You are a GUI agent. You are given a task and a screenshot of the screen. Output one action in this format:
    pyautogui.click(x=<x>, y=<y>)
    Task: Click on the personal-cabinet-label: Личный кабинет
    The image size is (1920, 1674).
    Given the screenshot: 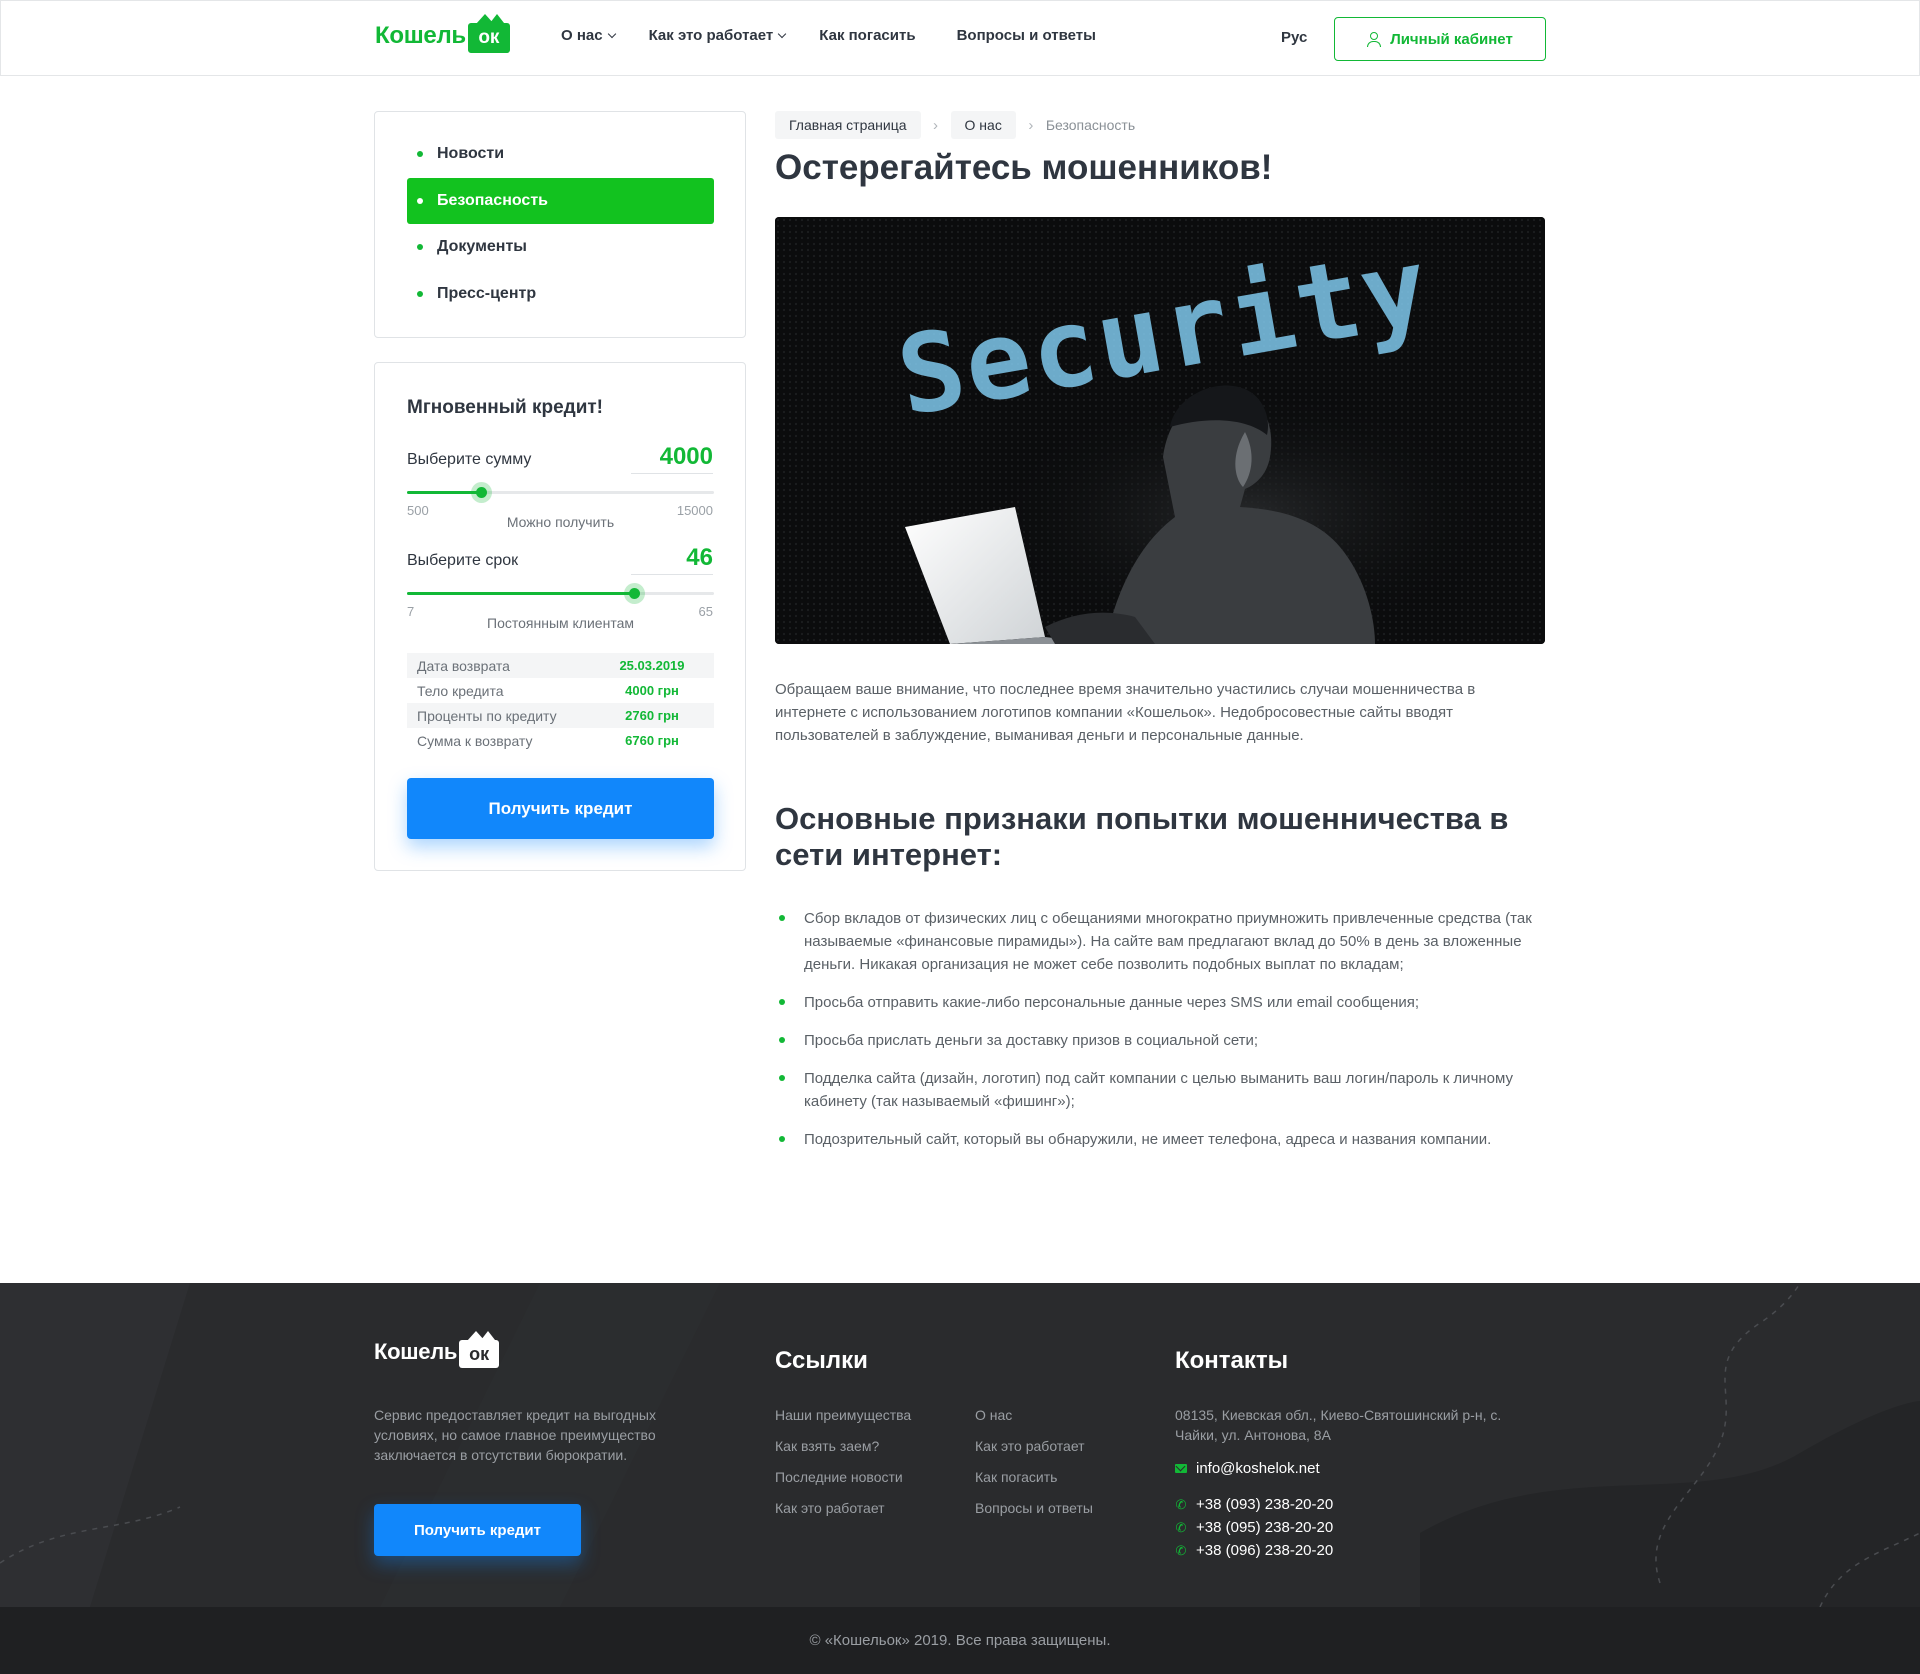 What is the action you would take?
    pyautogui.click(x=1451, y=39)
    